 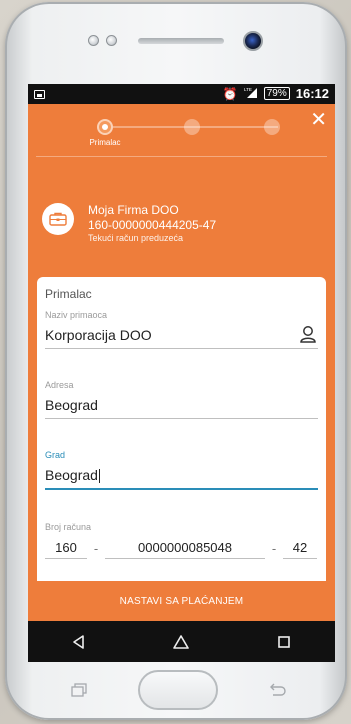 What do you see at coordinates (185, 549) in the screenshot?
I see `account-main-input: 0000000085048` at bounding box center [185, 549].